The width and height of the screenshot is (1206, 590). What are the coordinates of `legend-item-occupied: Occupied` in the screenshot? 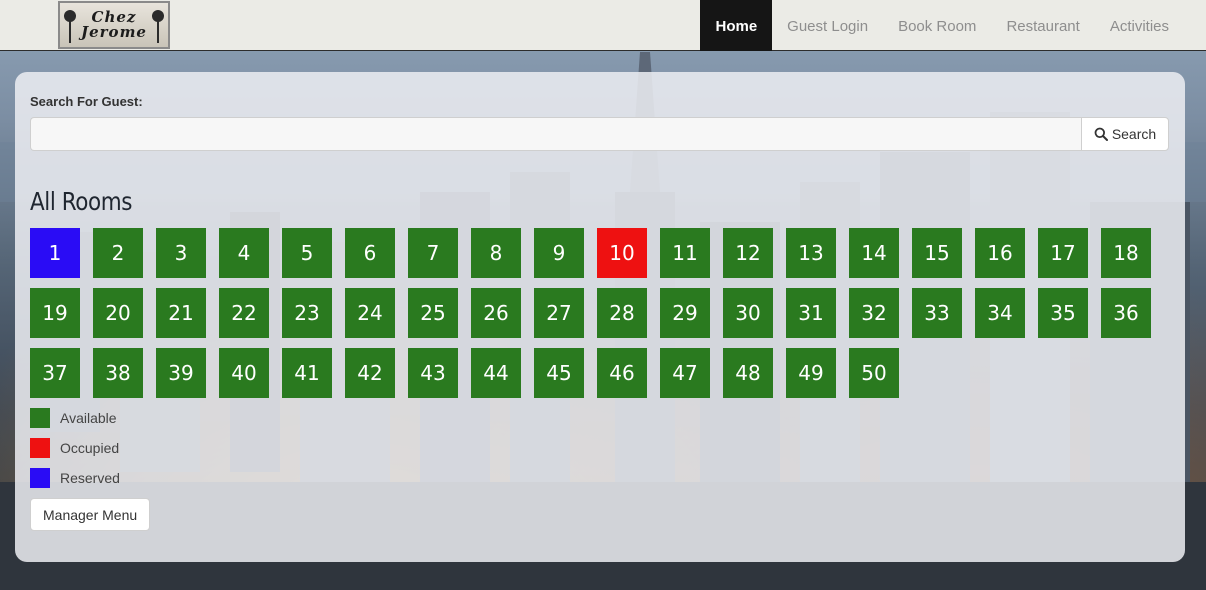 It's located at (75, 448).